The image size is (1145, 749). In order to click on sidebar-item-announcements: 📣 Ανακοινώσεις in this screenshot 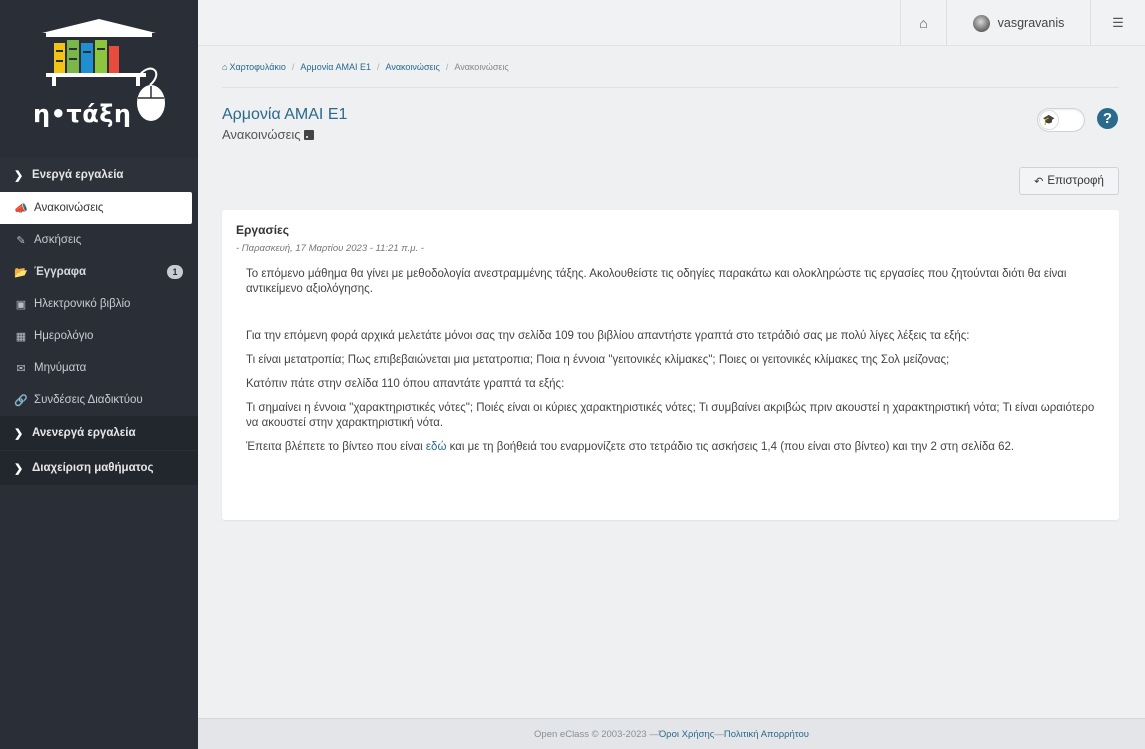, I will do `click(96, 208)`.